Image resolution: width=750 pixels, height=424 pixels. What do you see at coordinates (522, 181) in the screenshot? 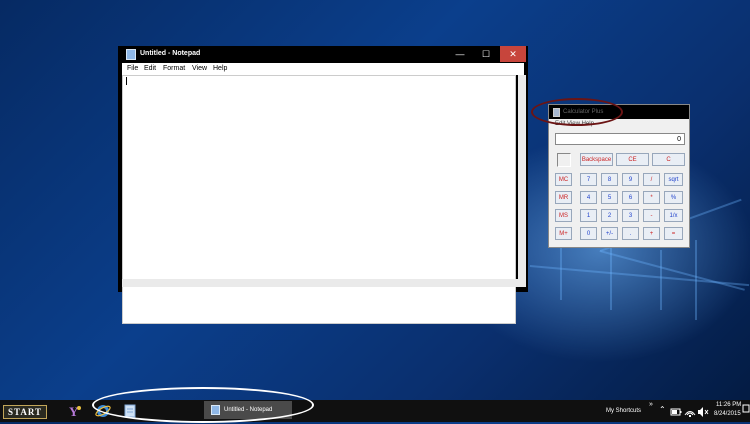
I see `vertical-scrollbar` at bounding box center [522, 181].